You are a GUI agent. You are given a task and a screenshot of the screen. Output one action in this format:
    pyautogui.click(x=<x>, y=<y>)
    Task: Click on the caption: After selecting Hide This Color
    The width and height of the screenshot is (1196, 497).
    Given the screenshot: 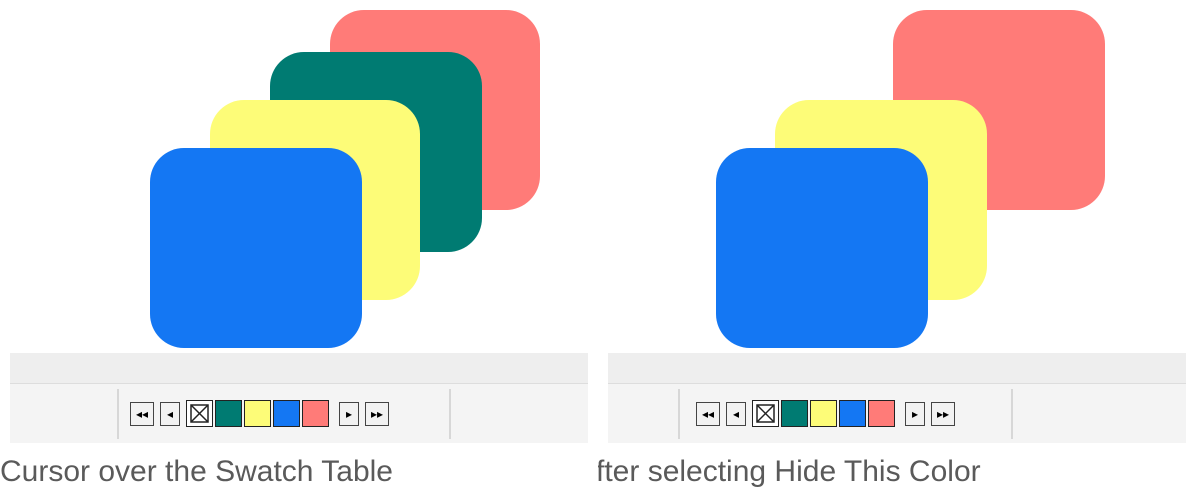 What is the action you would take?
    pyautogui.click(x=789, y=471)
    